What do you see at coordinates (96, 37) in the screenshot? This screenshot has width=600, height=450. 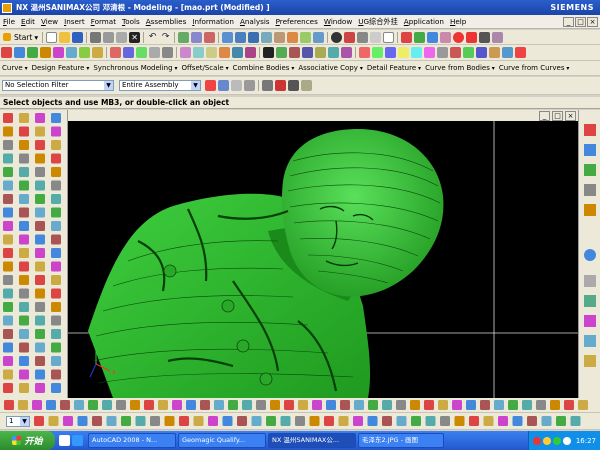 I see `cut-icon` at bounding box center [96, 37].